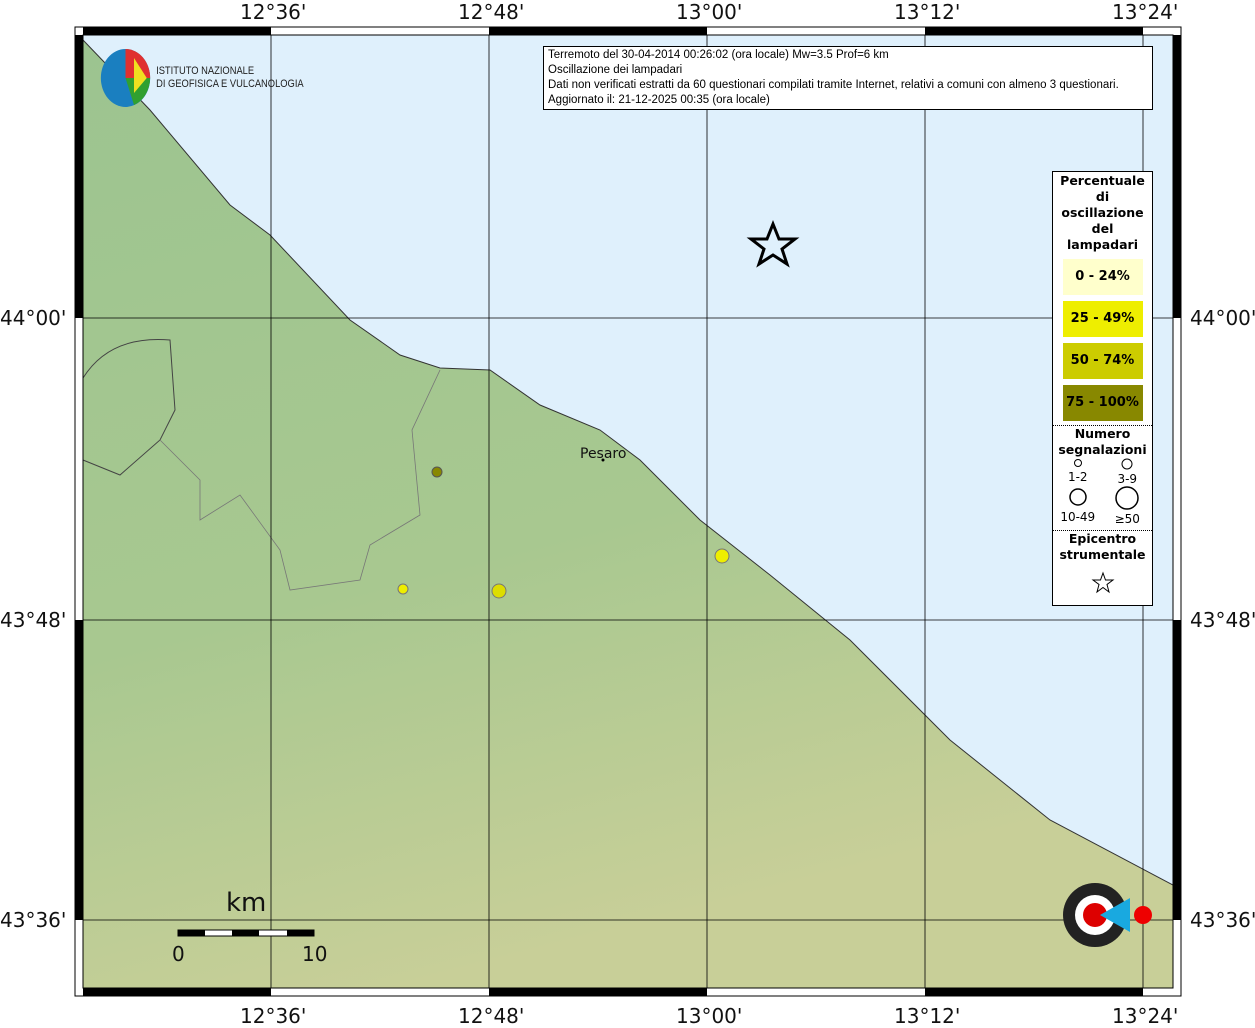 This screenshot has width=1255, height=1028. I want to click on epicenter-legend-title: Epicentro strumentale, so click(1102, 546).